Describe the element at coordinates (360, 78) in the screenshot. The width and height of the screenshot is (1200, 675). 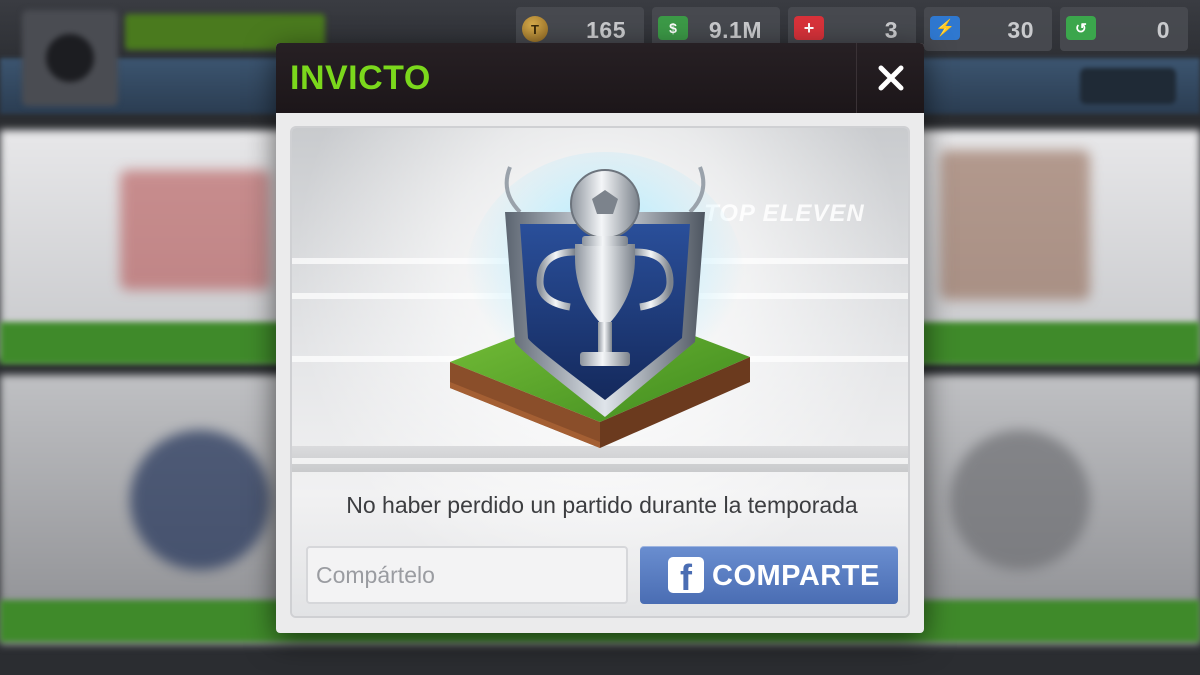
I see `dialog-title: INVICTO` at that location.